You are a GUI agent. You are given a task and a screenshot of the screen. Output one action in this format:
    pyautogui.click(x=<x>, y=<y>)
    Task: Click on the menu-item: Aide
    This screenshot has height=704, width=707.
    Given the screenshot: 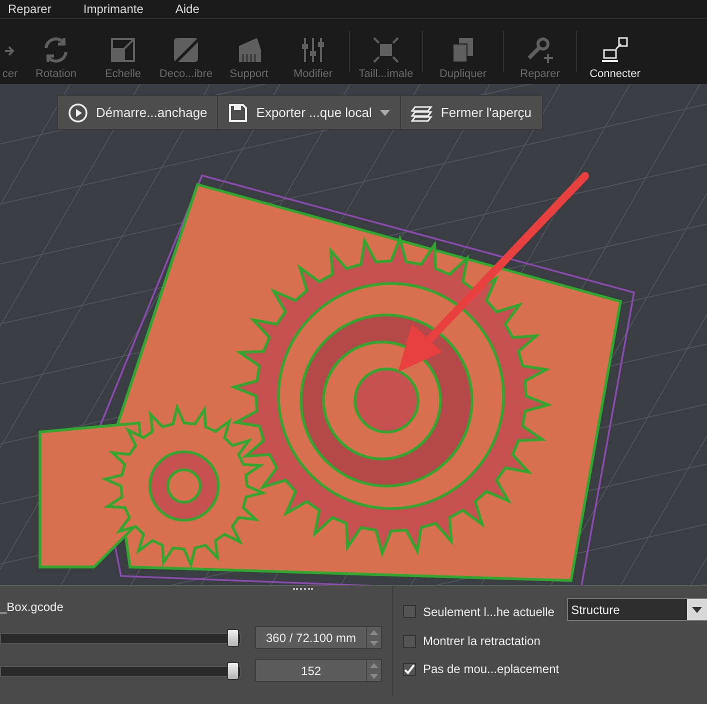 What is the action you would take?
    pyautogui.click(x=192, y=9)
    